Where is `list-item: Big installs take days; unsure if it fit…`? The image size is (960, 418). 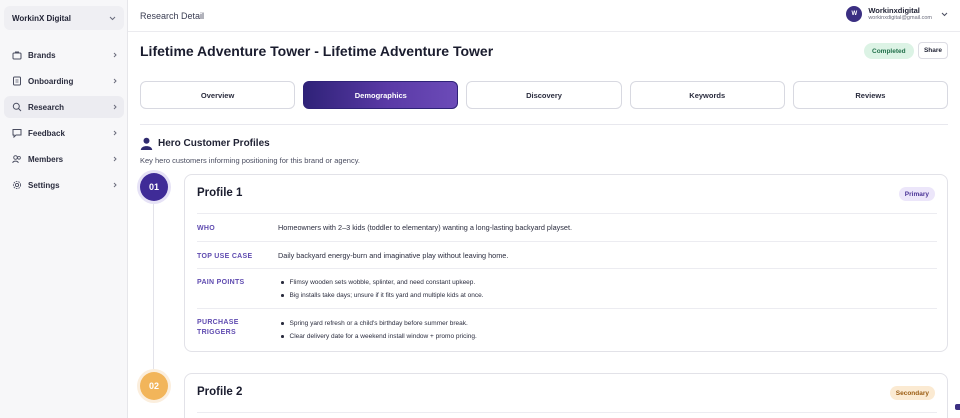 list-item: Big installs take days; unsure if it fit… is located at coordinates (381, 295).